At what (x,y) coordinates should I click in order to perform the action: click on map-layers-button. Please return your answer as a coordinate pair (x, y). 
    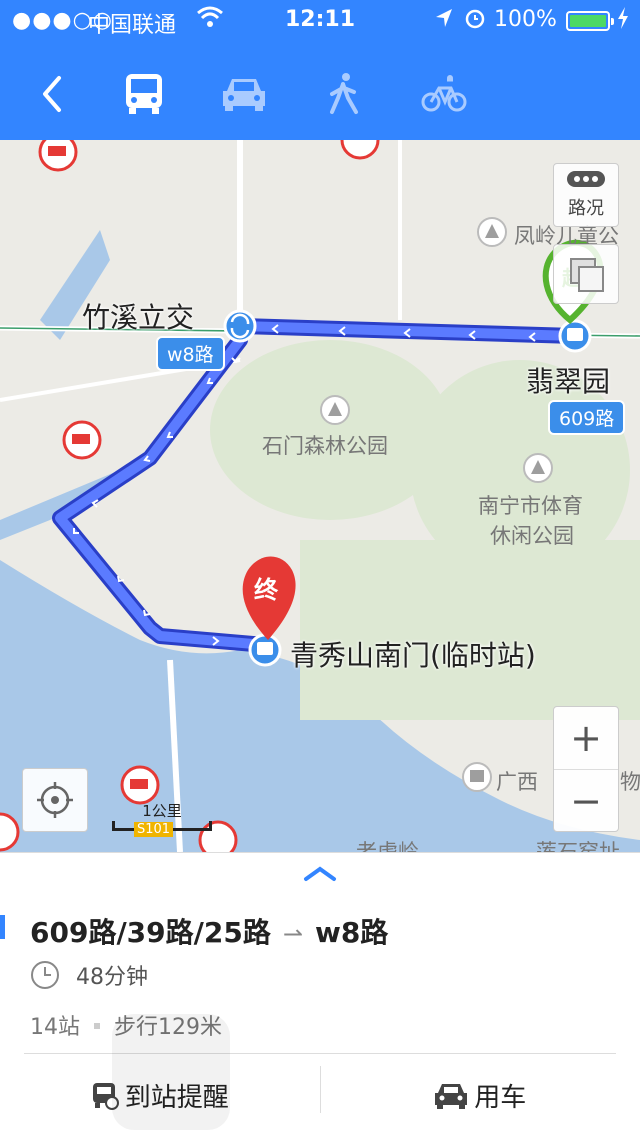
    Looking at the image, I should click on (586, 274).